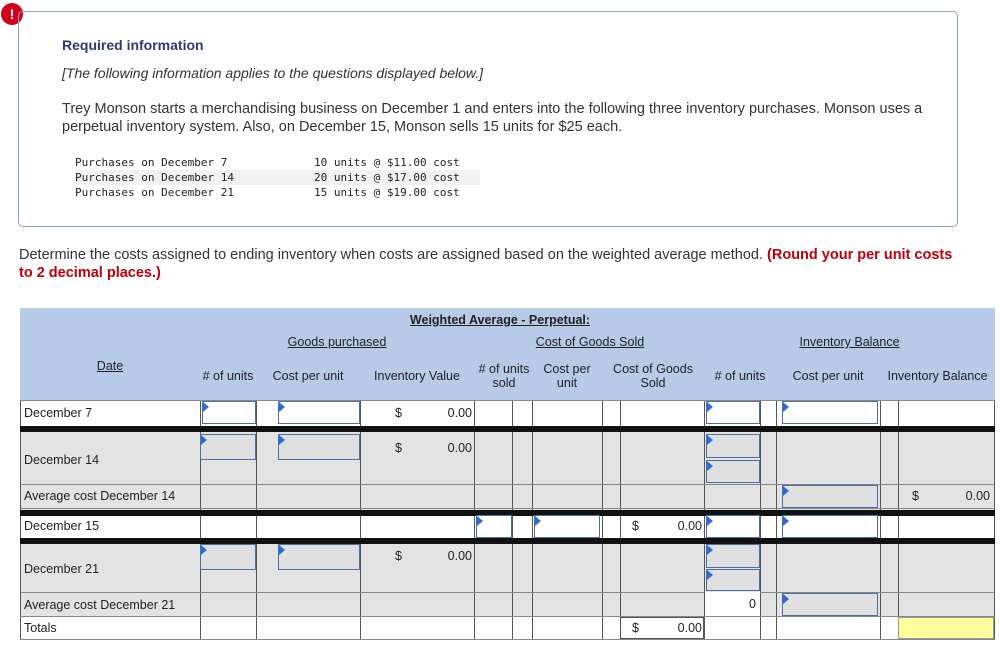 Image resolution: width=1001 pixels, height=651 pixels. Describe the element at coordinates (500, 320) in the screenshot. I see `table-title: Weighted Average - Perpetual:` at that location.